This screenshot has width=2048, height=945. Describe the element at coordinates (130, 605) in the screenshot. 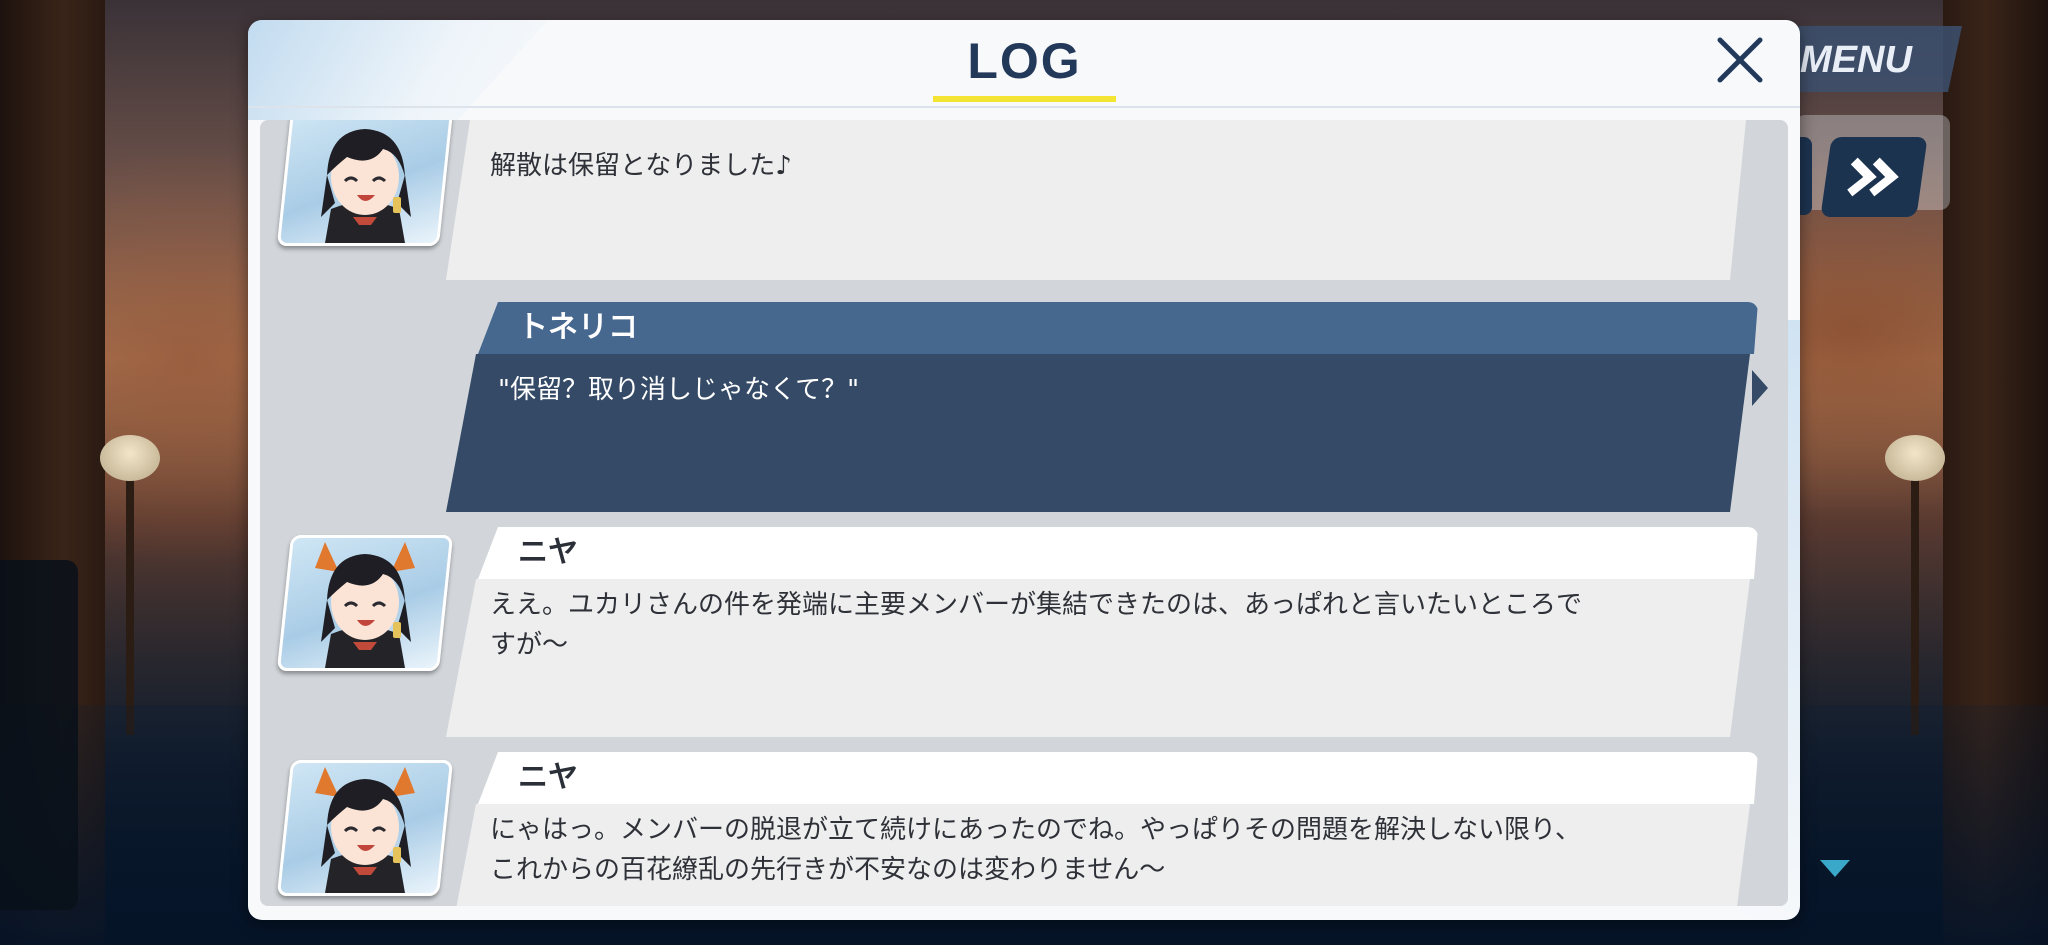

I see `lamp-pole-left` at that location.